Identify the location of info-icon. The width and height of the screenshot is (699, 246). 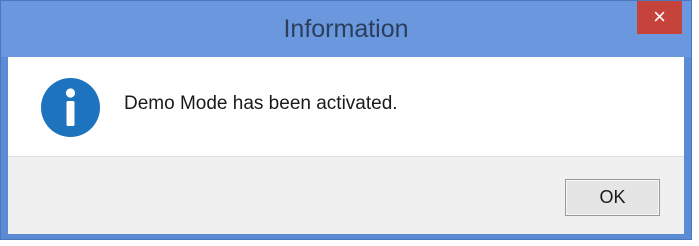
(70, 107).